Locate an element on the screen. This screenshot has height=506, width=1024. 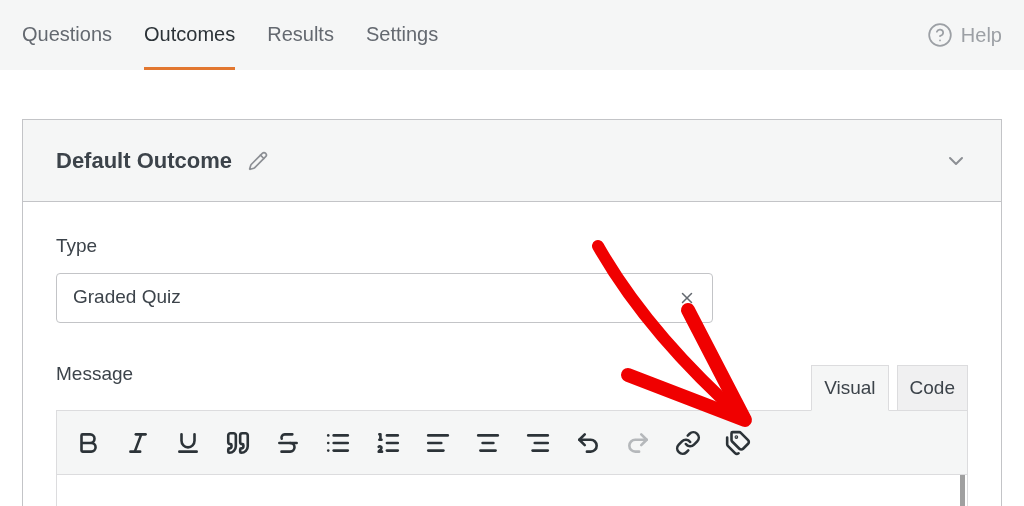
field-label: Message is located at coordinates (95, 373).